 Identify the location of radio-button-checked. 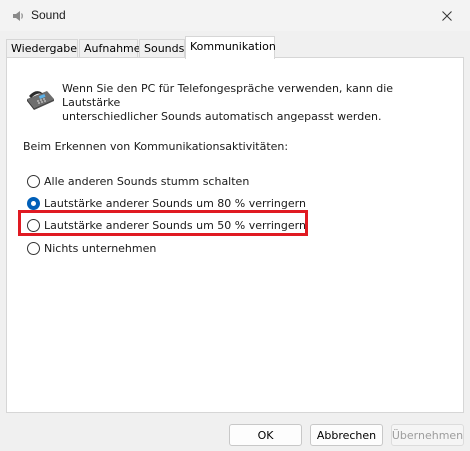
(33, 203).